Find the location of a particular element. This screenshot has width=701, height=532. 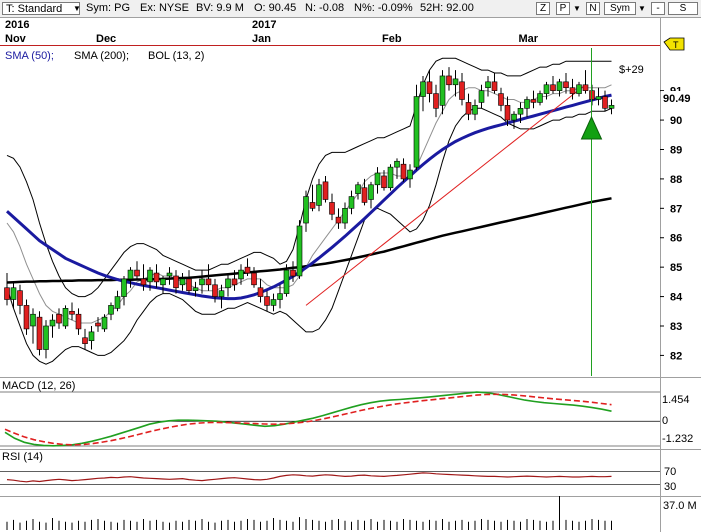

price-tick-label: 87 is located at coordinates (676, 209).